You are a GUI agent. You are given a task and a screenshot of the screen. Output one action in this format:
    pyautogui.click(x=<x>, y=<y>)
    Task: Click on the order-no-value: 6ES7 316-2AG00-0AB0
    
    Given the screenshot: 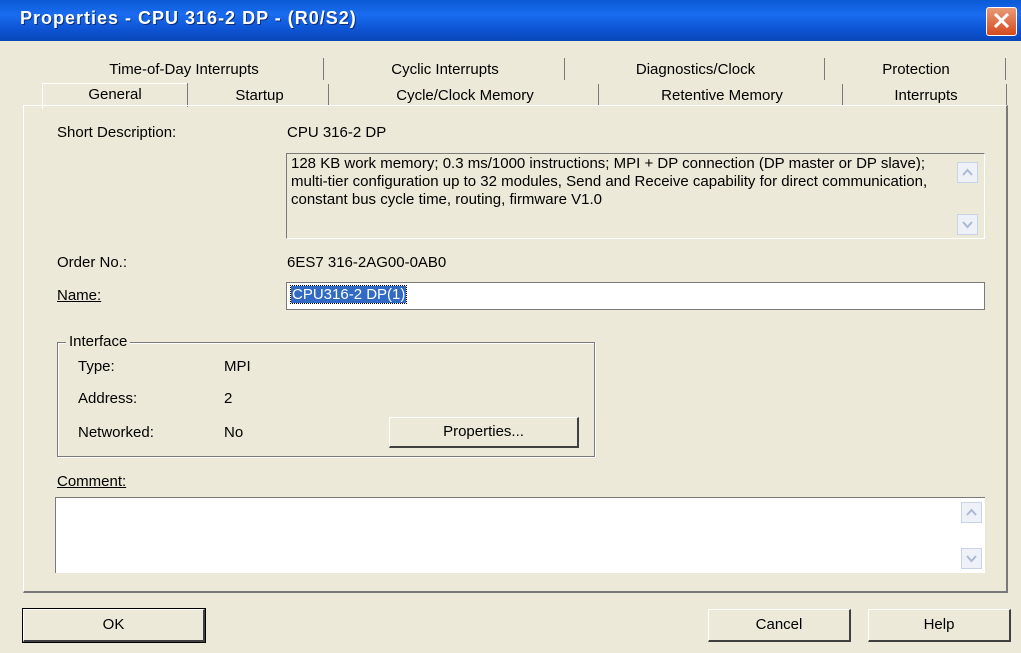 What is the action you would take?
    pyautogui.click(x=367, y=262)
    